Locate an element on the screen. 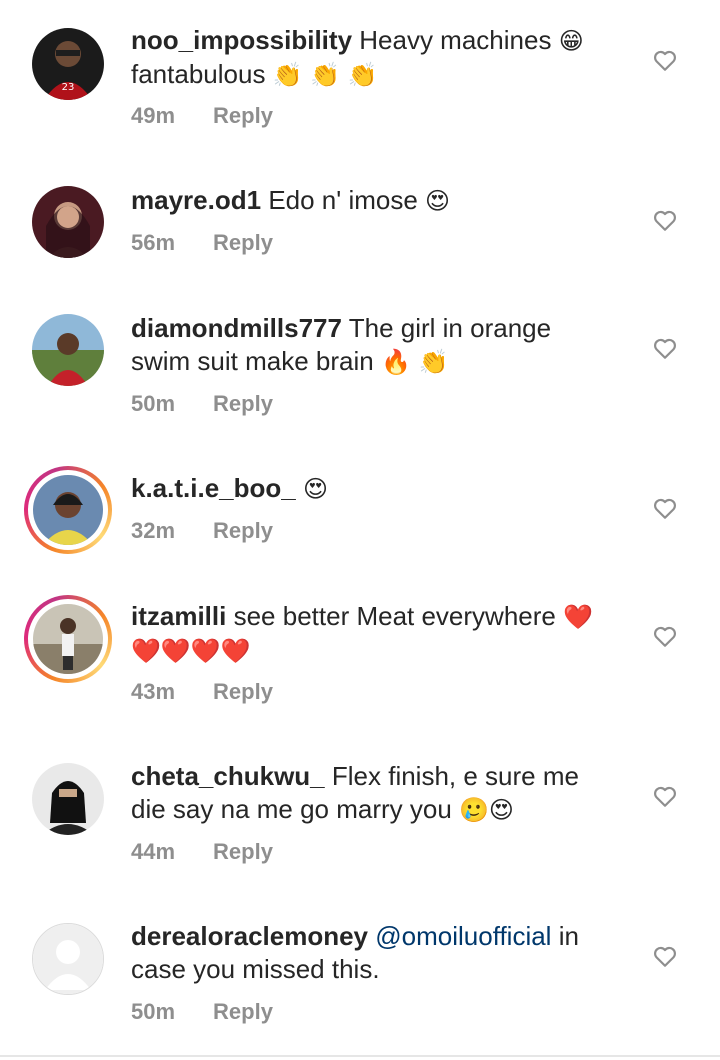  comment-text: k.a.t.i.e_boo_ 😍 is located at coordinates (378, 489).